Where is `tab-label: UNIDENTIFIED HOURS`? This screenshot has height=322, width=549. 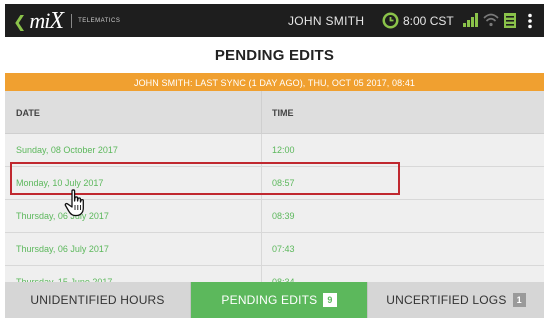 tab-label: UNIDENTIFIED HOURS is located at coordinates (97, 300).